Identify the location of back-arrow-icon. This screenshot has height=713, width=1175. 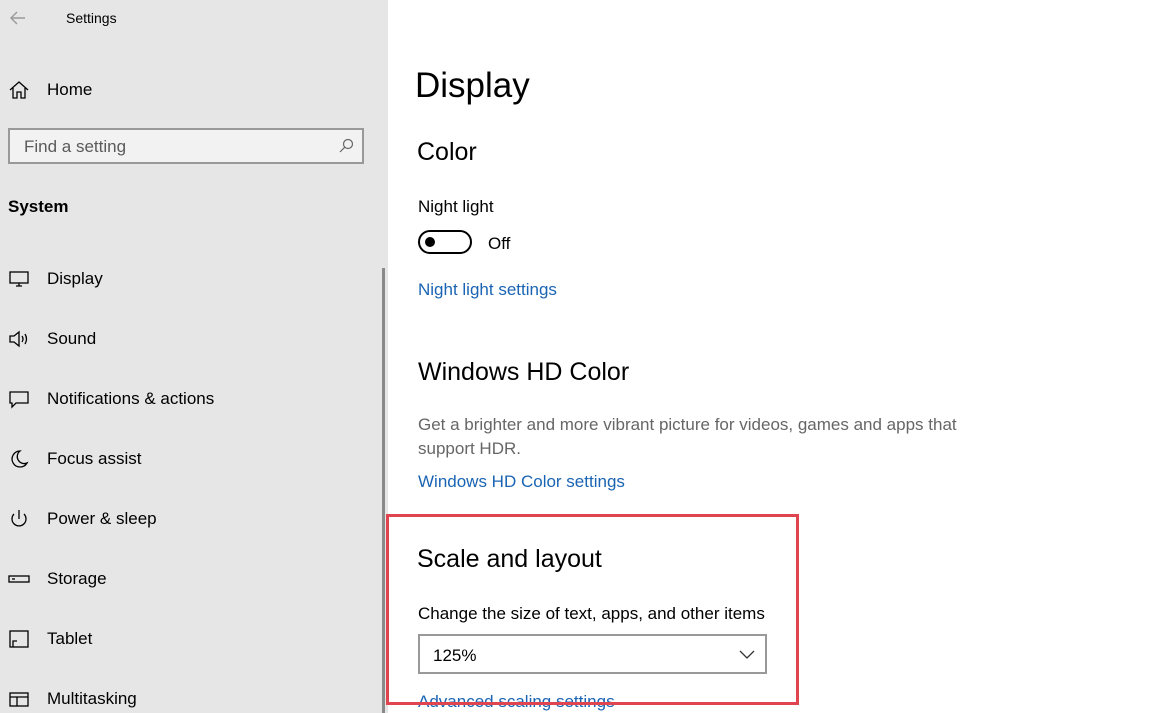
(17, 18).